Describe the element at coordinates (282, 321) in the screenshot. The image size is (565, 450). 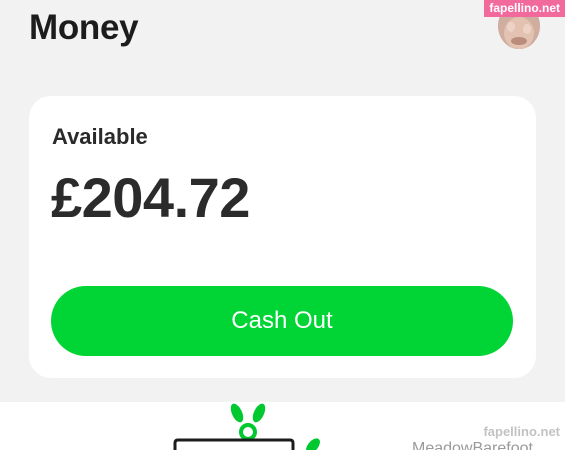
I see `cash-out-button: Cash Out` at that location.